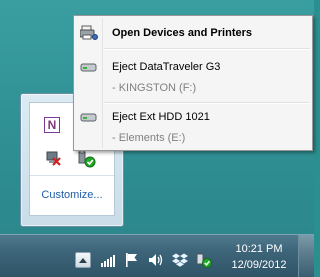 This screenshot has height=277, width=320. I want to click on show-hidden-icons-arrow, so click(83, 260).